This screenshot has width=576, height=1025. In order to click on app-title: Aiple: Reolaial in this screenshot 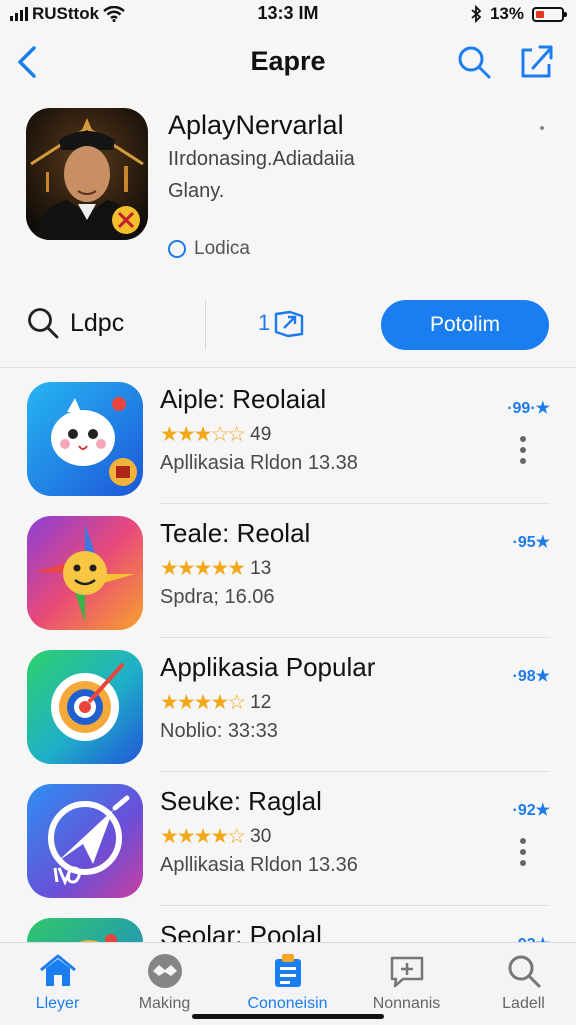, I will do `click(243, 399)`.